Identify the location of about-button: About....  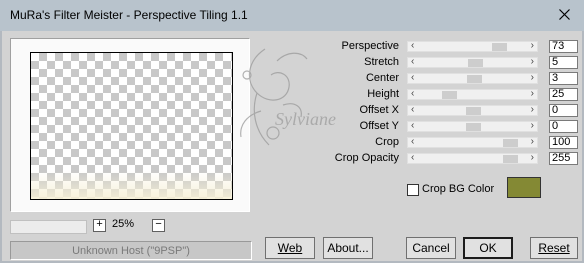
(348, 248).